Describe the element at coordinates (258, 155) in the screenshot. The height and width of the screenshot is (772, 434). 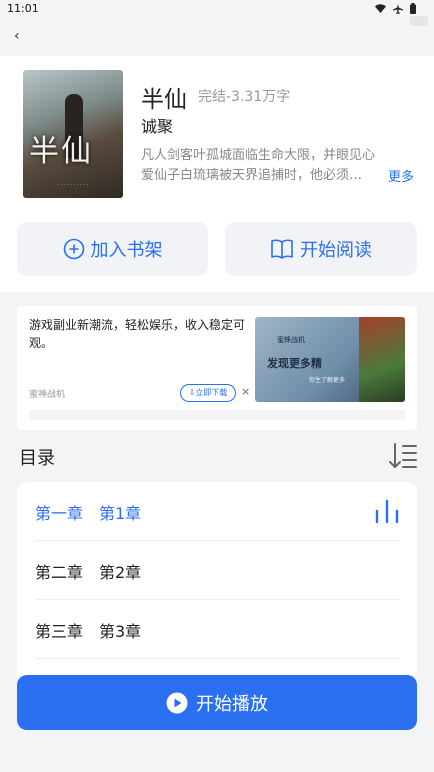
I see `description-line: 凡人剑客叶孤城面临生命大限，并眼见心` at that location.